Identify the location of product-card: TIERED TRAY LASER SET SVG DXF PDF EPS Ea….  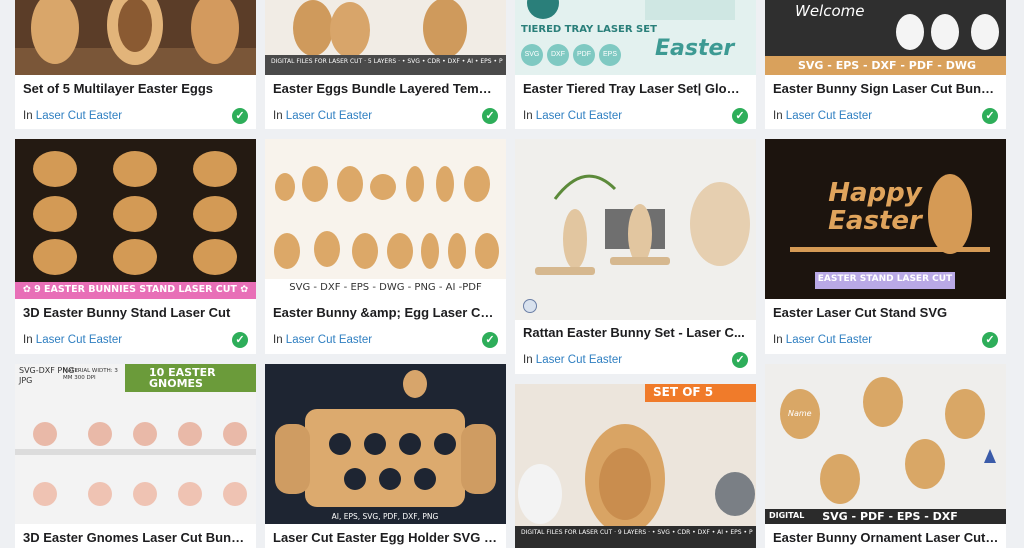
(635, 64).